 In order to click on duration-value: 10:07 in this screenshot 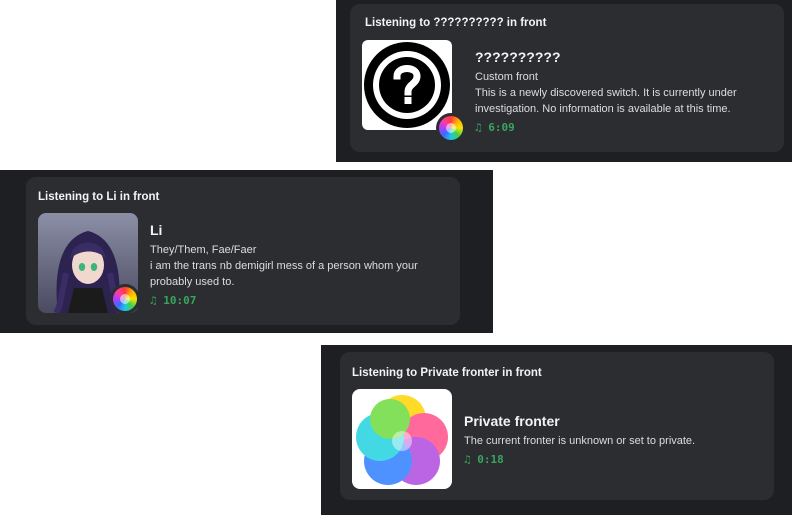, I will do `click(180, 300)`.